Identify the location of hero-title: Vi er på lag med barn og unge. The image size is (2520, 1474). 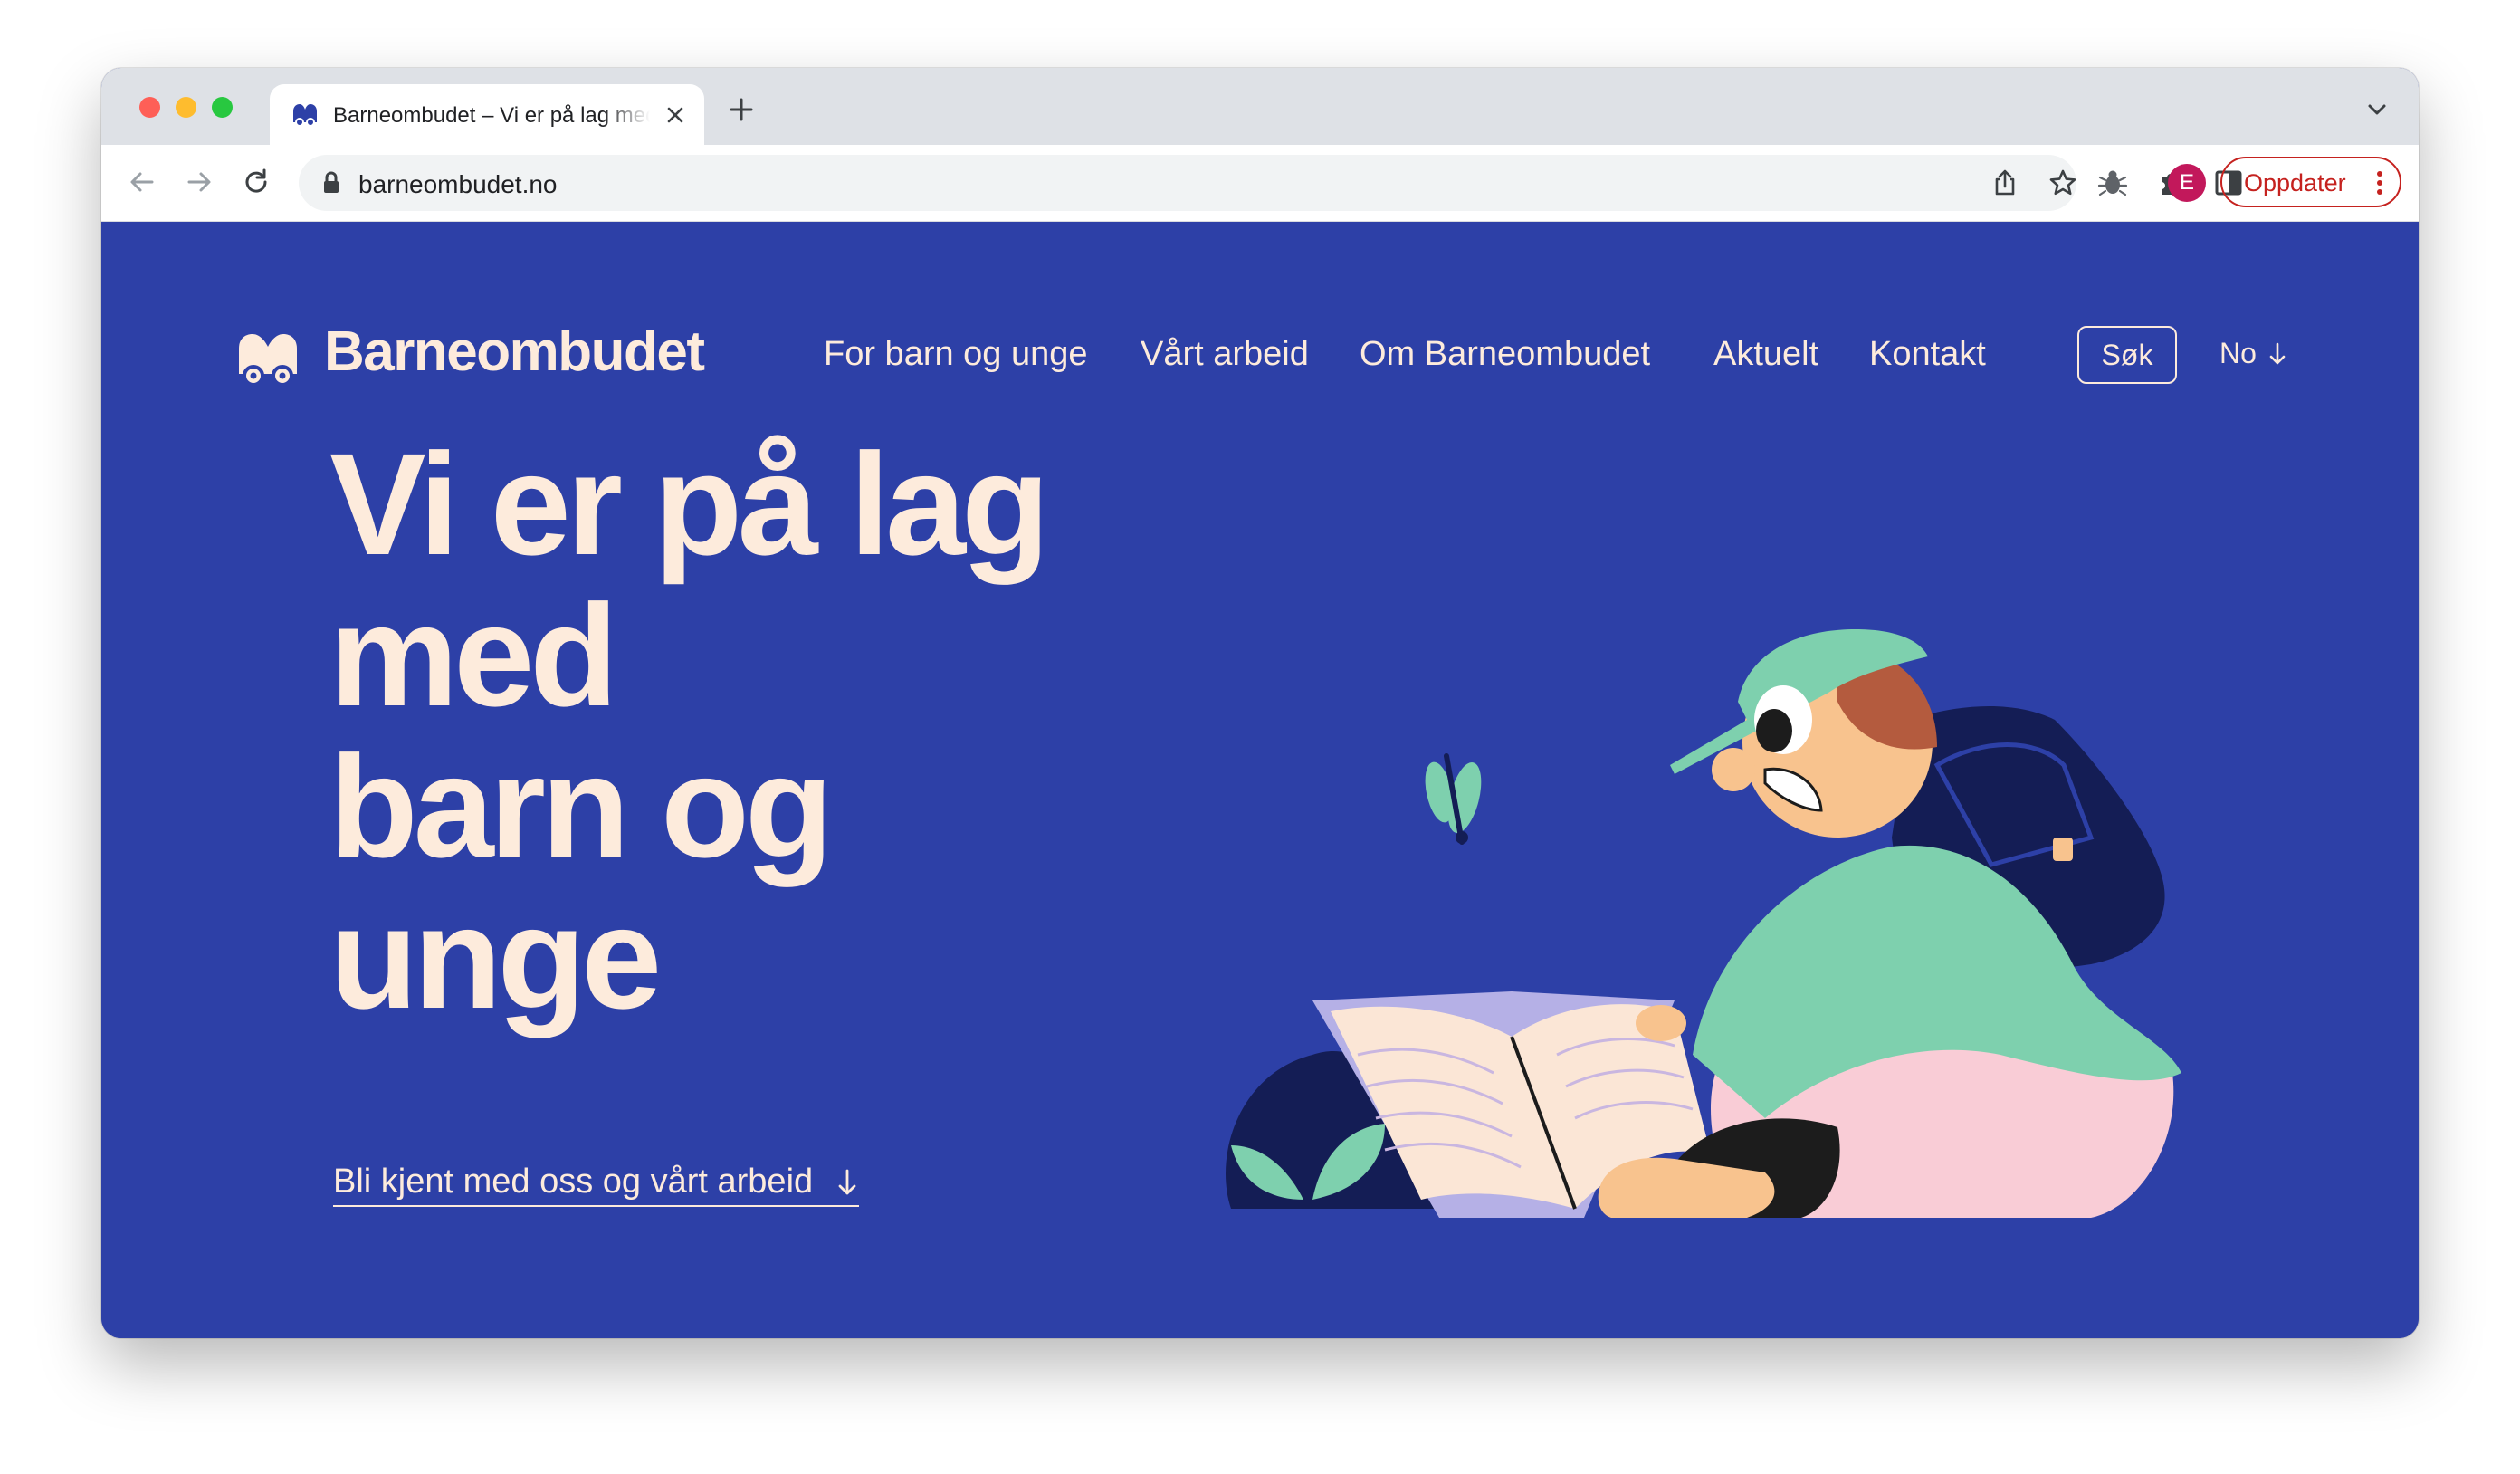
(782, 730).